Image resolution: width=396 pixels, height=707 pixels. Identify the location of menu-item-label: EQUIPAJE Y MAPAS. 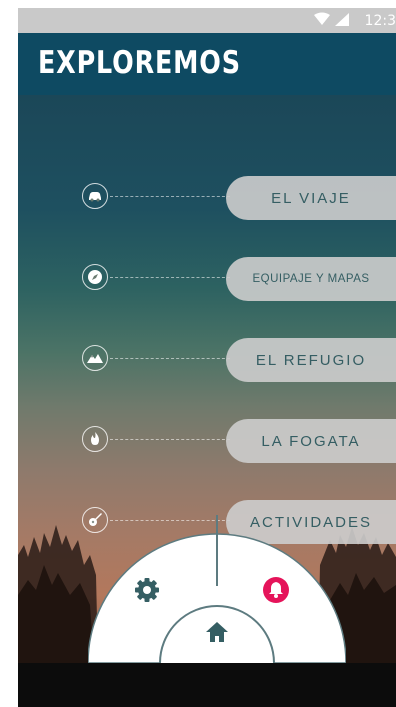
(311, 279).